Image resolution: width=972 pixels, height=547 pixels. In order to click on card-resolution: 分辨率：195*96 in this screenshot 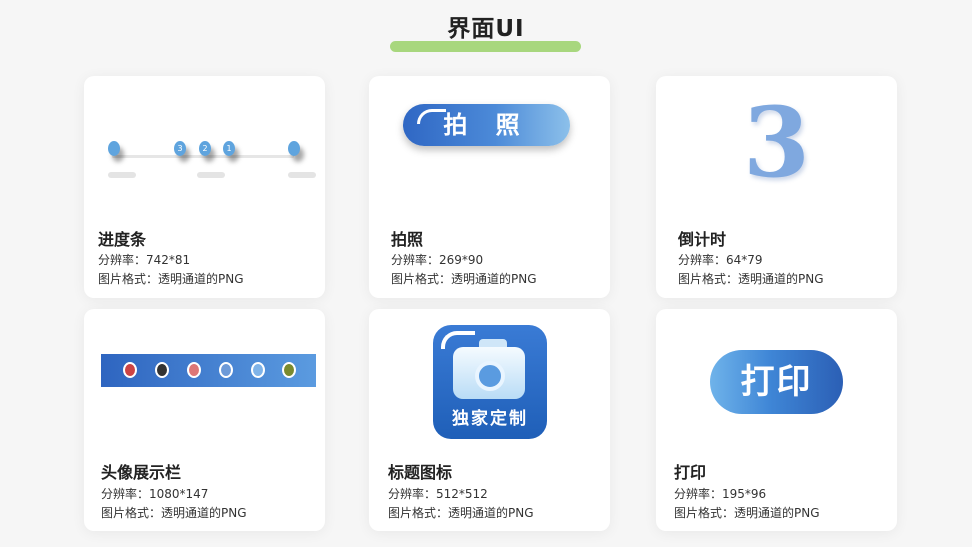, I will do `click(720, 494)`.